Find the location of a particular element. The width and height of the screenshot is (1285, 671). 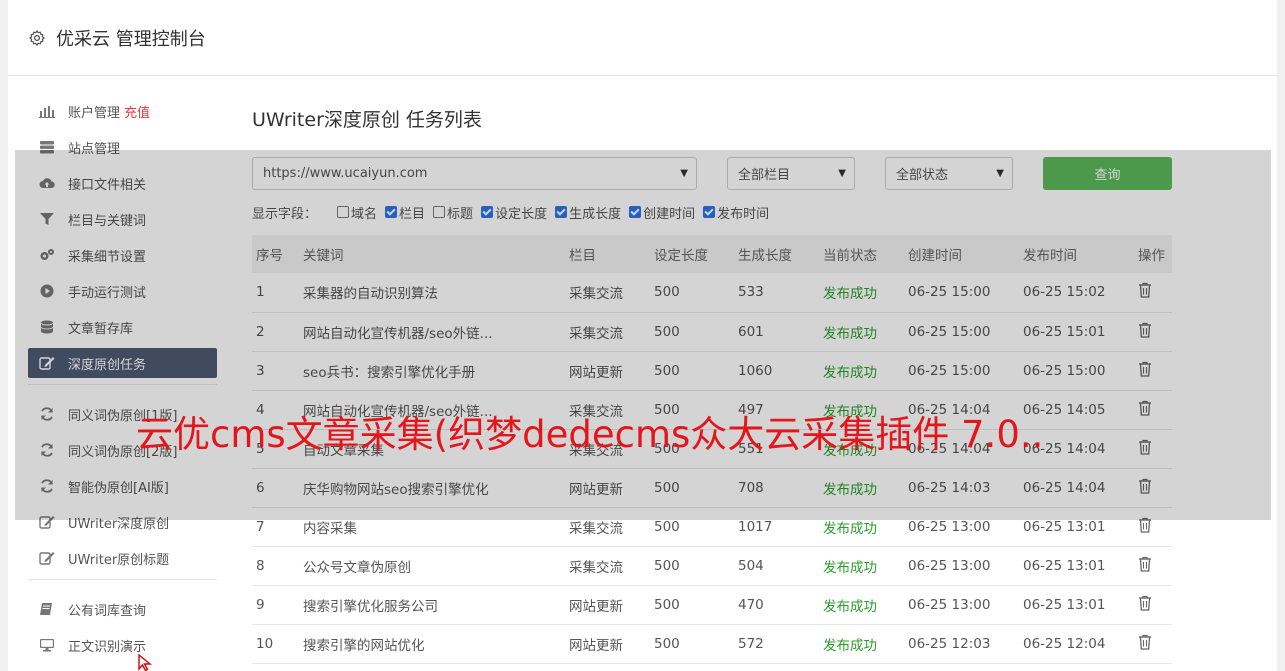

table-cell: 601 is located at coordinates (776, 332).